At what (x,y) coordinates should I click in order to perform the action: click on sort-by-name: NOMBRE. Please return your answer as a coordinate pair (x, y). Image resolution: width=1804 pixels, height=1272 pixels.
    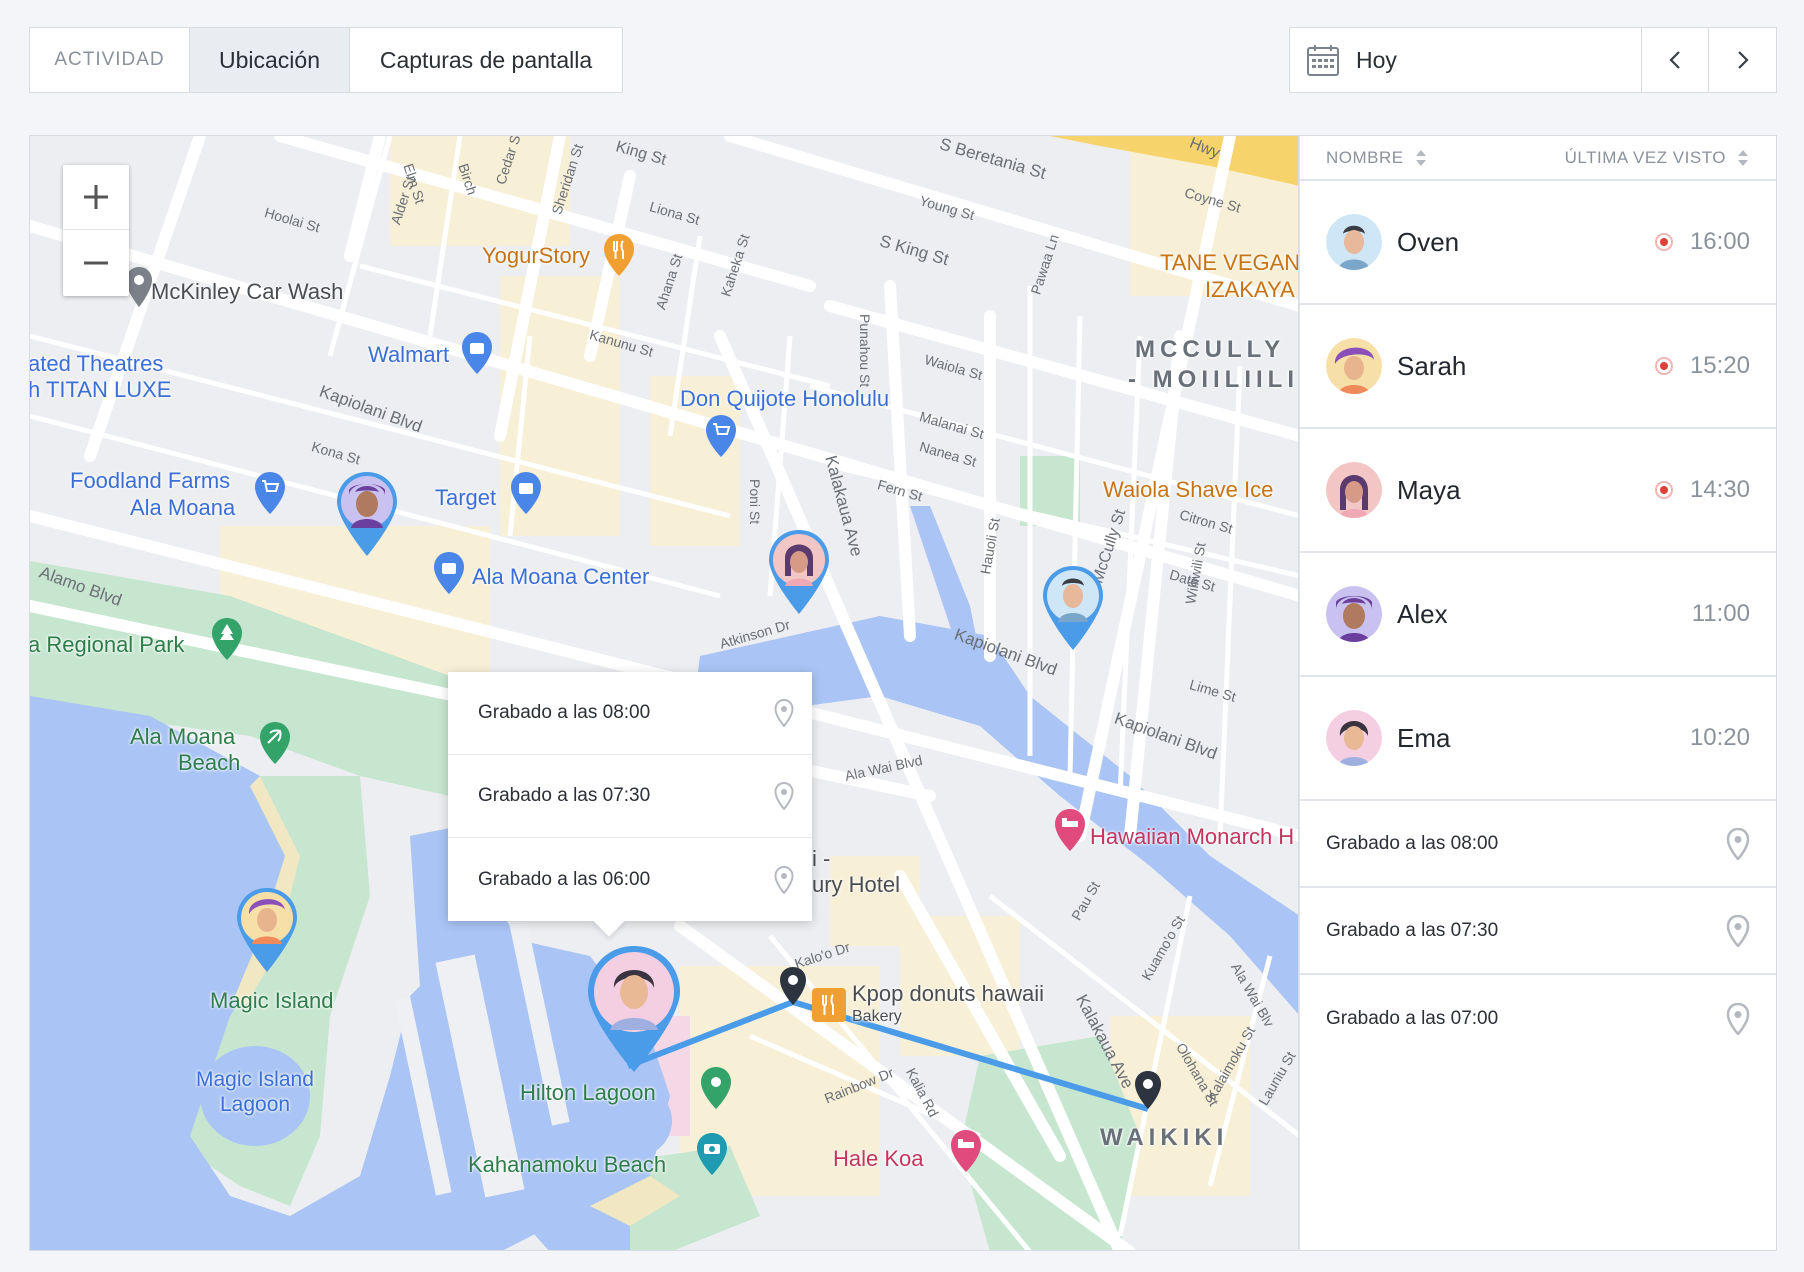
    Looking at the image, I should click on (1377, 158).